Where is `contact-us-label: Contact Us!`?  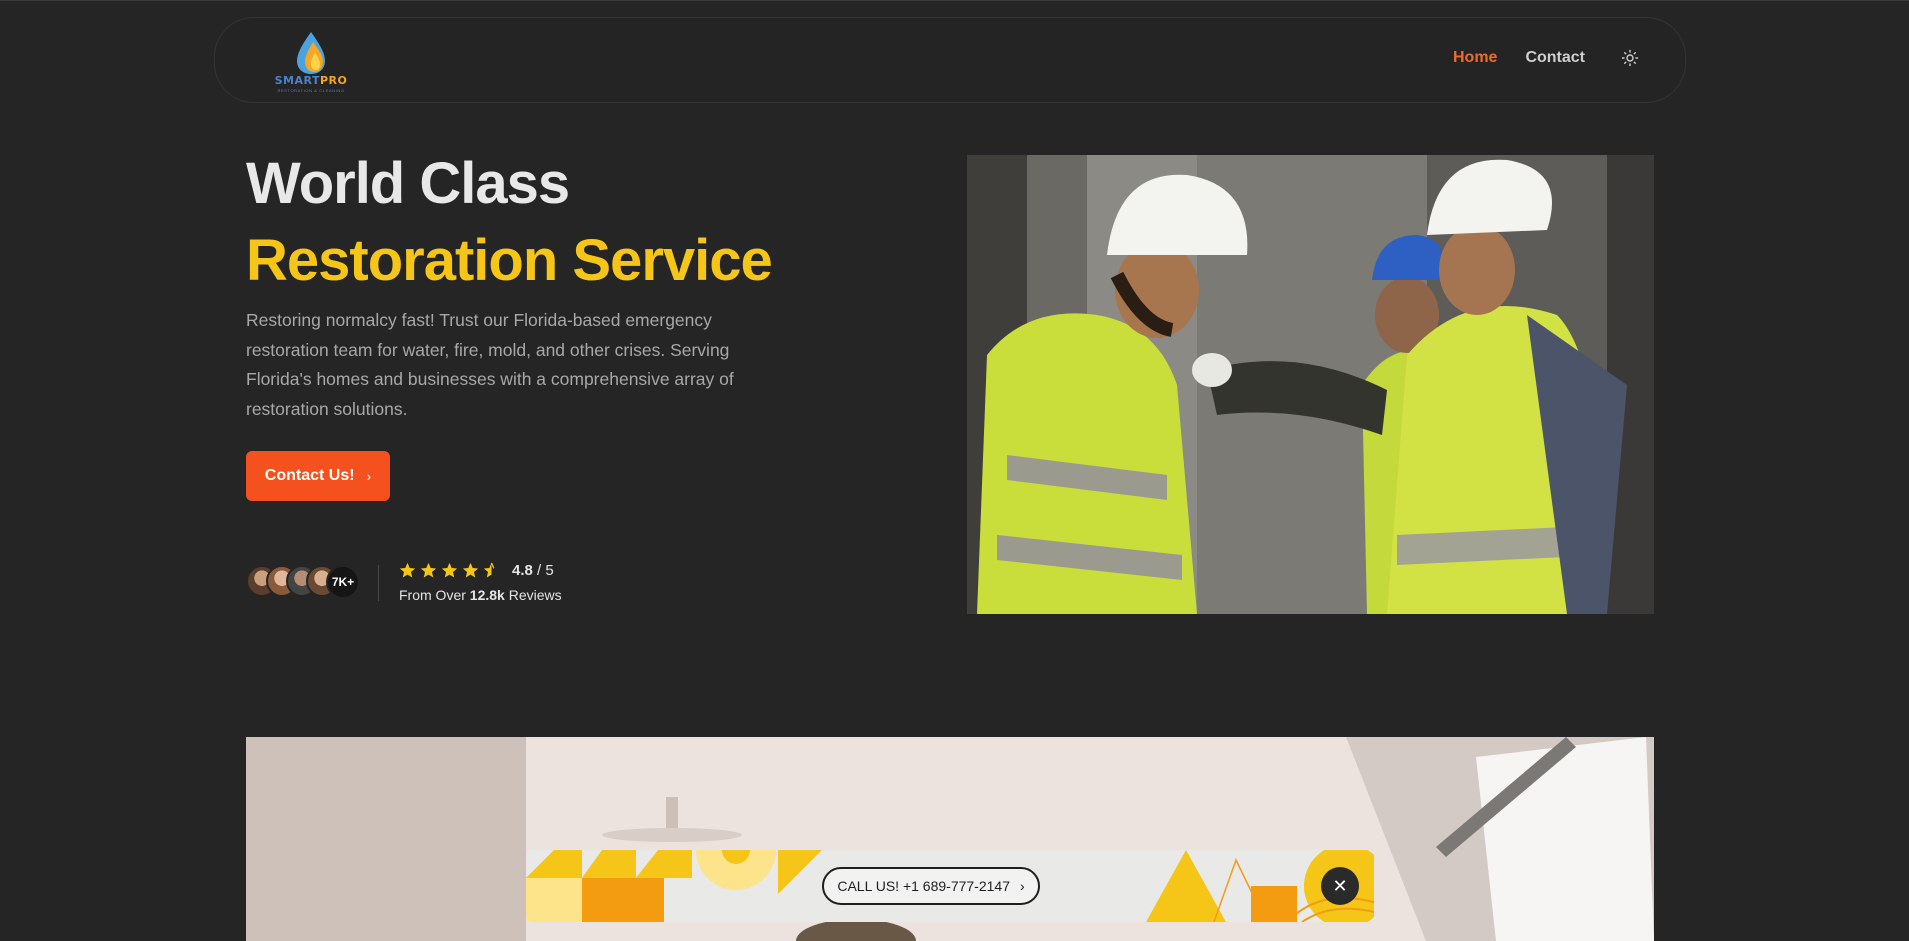 contact-us-label: Contact Us! is located at coordinates (309, 475).